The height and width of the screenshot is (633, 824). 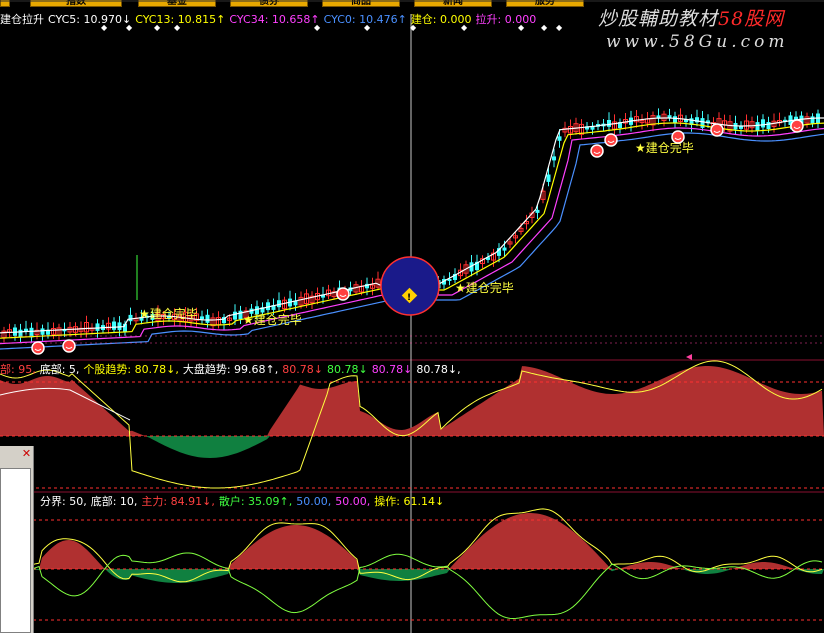 I want to click on trend-indicator-value: 个股趋势: 80.78↓,, so click(x=131, y=369).